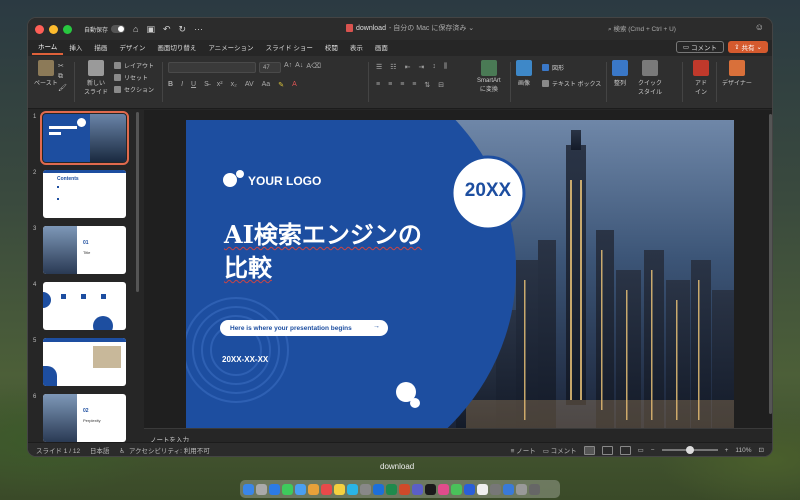 Image resolution: width=800 pixels, height=500 pixels. What do you see at coordinates (294, 85) in the screenshot?
I see `font-color-icon: A` at bounding box center [294, 85].